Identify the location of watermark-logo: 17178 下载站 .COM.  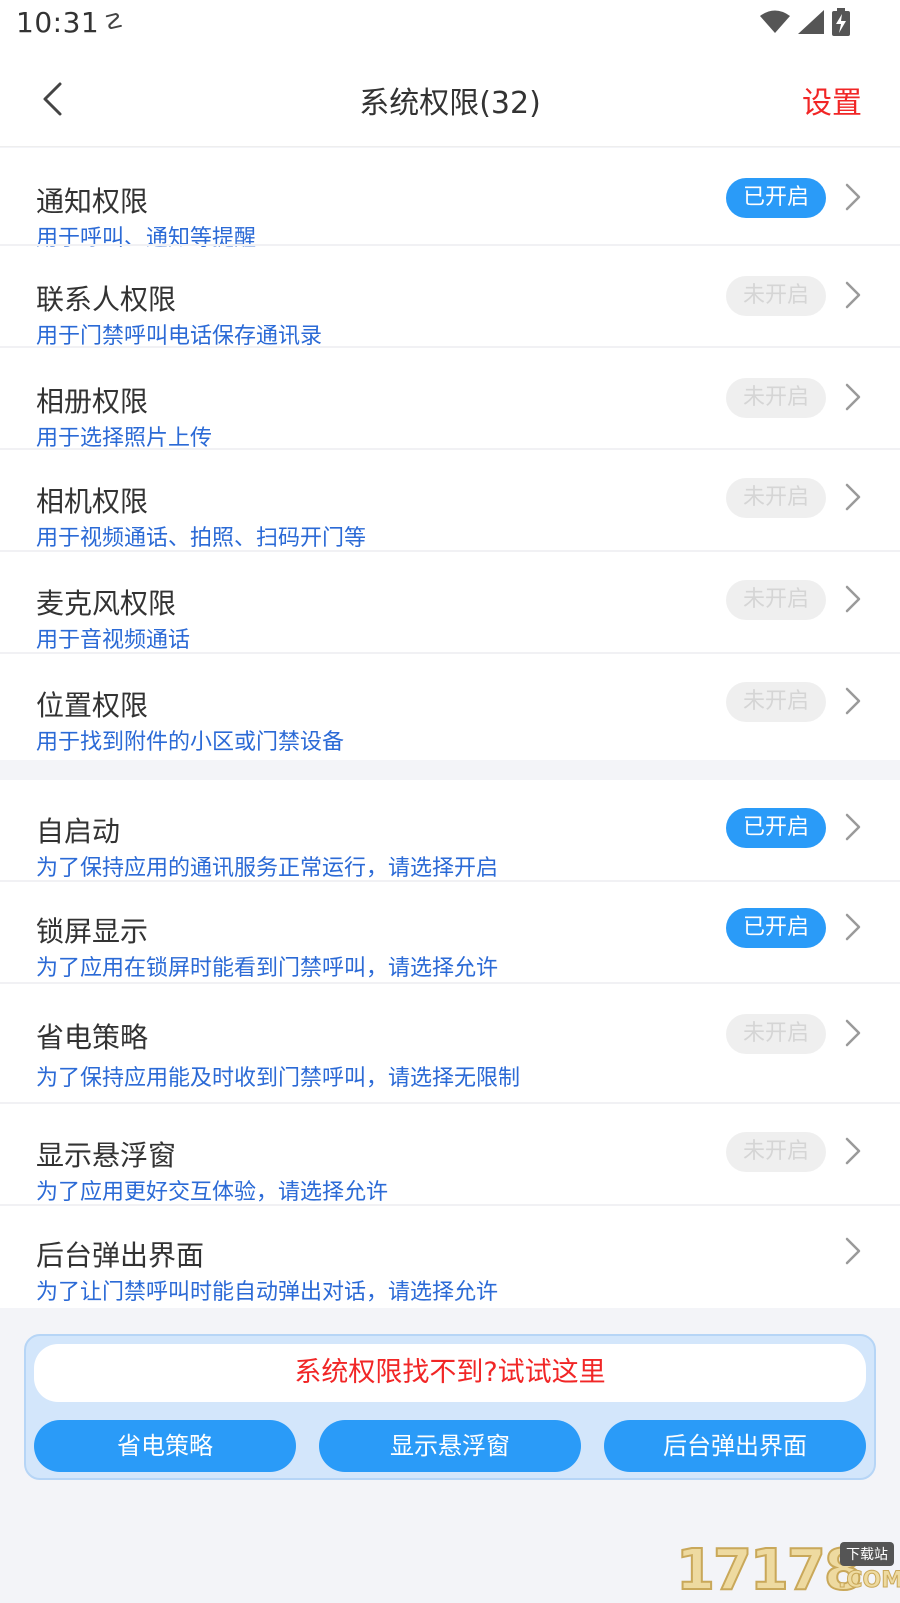
(787, 1570).